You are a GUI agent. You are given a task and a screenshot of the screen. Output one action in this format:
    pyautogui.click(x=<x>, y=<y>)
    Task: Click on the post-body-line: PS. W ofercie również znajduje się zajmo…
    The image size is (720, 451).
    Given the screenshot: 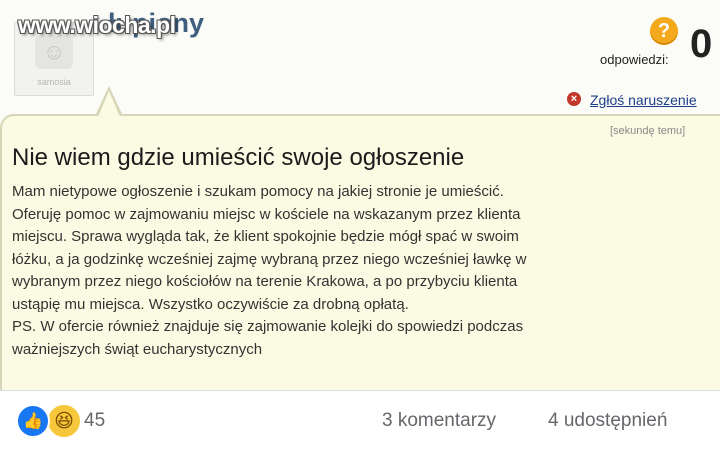 What is the action you would take?
    pyautogui.click(x=268, y=326)
    